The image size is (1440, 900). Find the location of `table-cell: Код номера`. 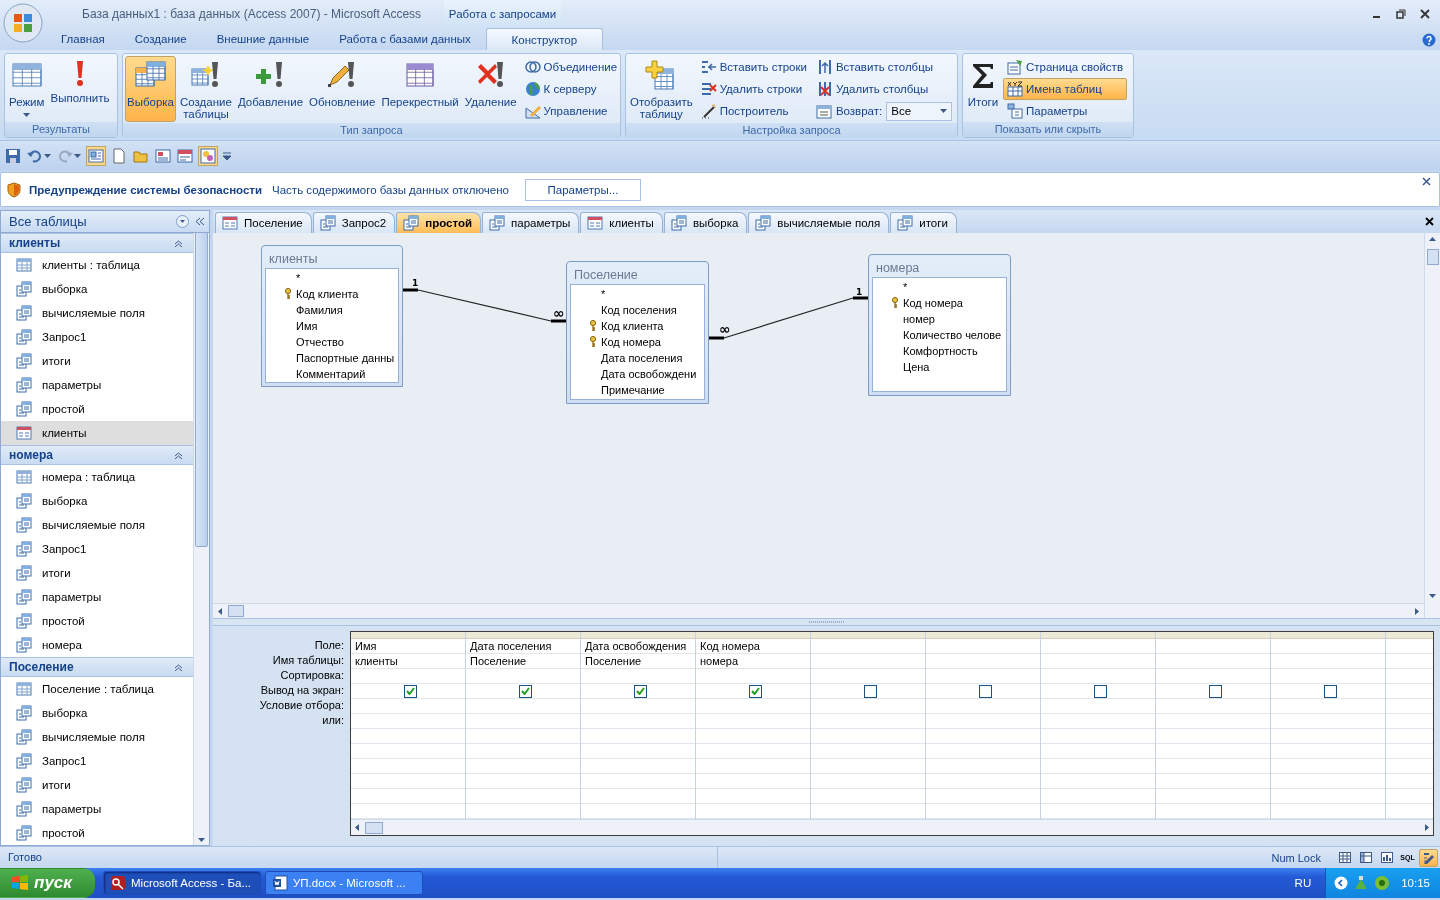

table-cell: Код номера is located at coordinates (730, 646).